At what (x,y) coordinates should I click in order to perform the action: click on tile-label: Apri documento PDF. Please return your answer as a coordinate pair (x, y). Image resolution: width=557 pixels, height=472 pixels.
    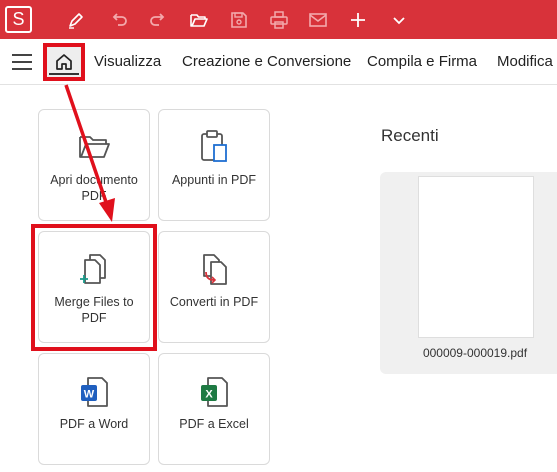
    Looking at the image, I should click on (94, 188).